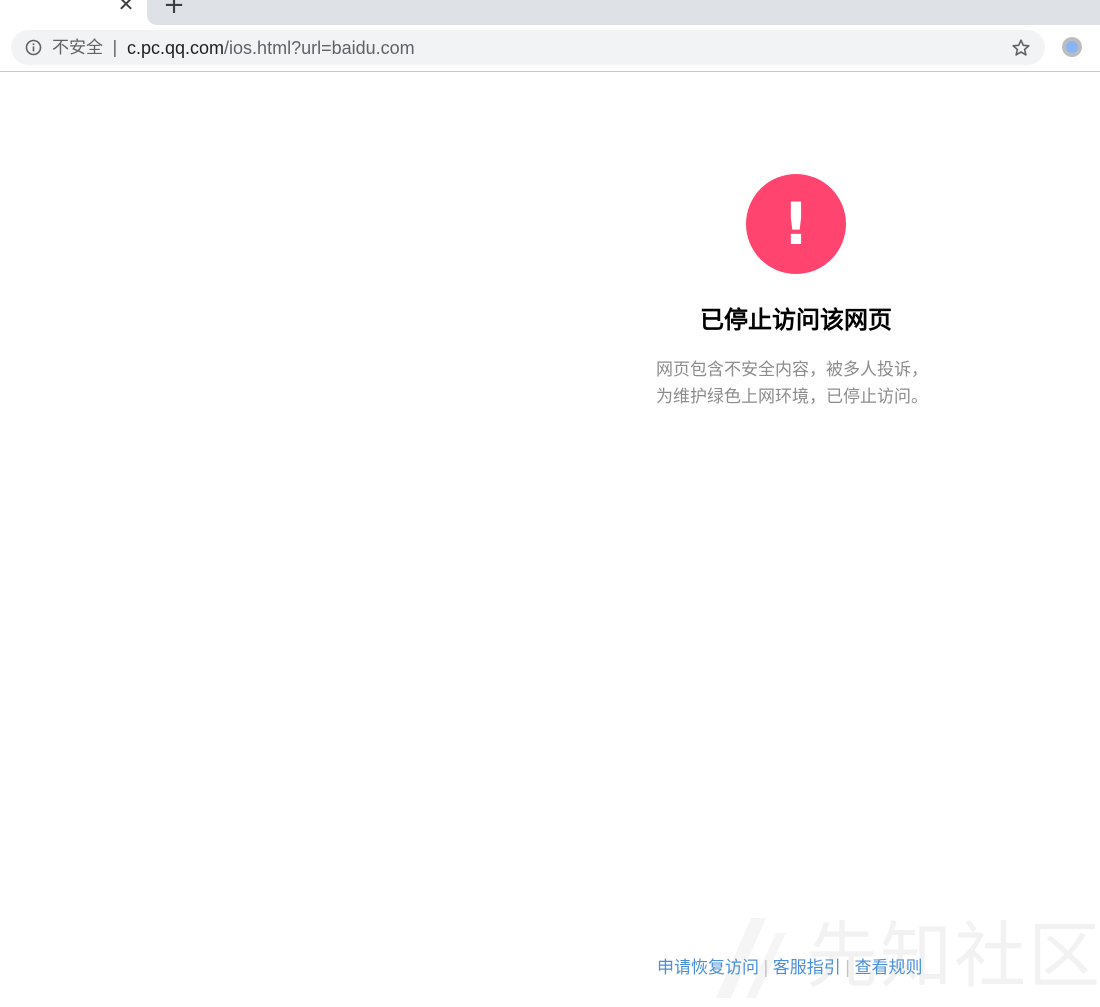  What do you see at coordinates (708, 968) in the screenshot?
I see `request-restore-access-link: 申请恢复访问` at bounding box center [708, 968].